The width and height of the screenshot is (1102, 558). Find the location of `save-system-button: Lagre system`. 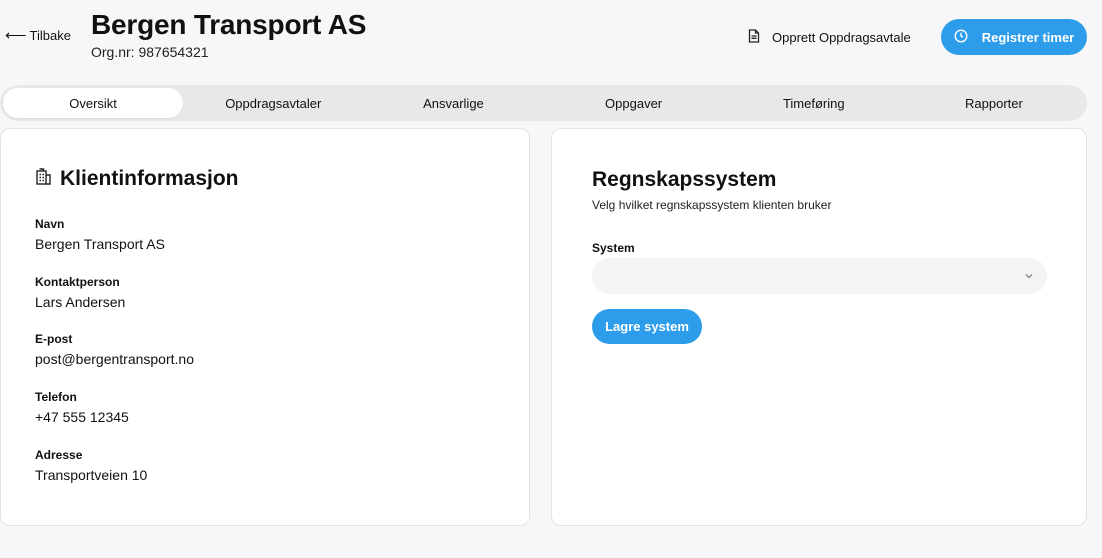

save-system-button: Lagre system is located at coordinates (647, 326).